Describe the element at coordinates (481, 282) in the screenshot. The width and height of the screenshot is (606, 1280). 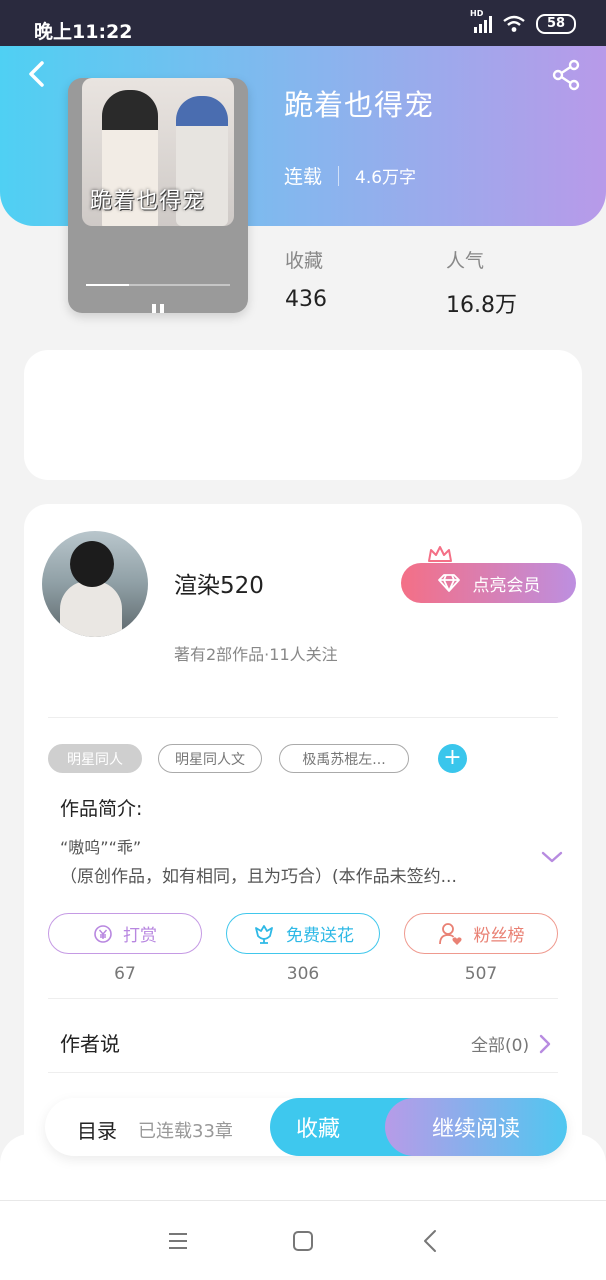
I see `stat-popularity: 人气 16.8万` at that location.